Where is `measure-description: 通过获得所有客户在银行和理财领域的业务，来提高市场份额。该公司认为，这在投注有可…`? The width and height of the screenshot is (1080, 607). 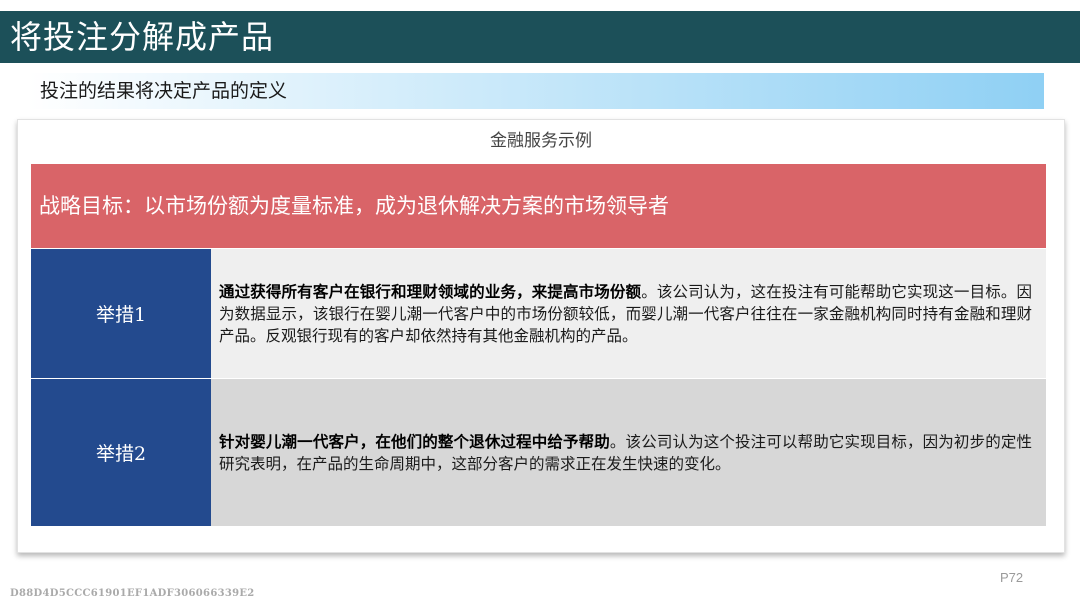 measure-description: 通过获得所有客户在银行和理财领域的业务，来提高市场份额。该公司认为，这在投注有可… is located at coordinates (625, 314).